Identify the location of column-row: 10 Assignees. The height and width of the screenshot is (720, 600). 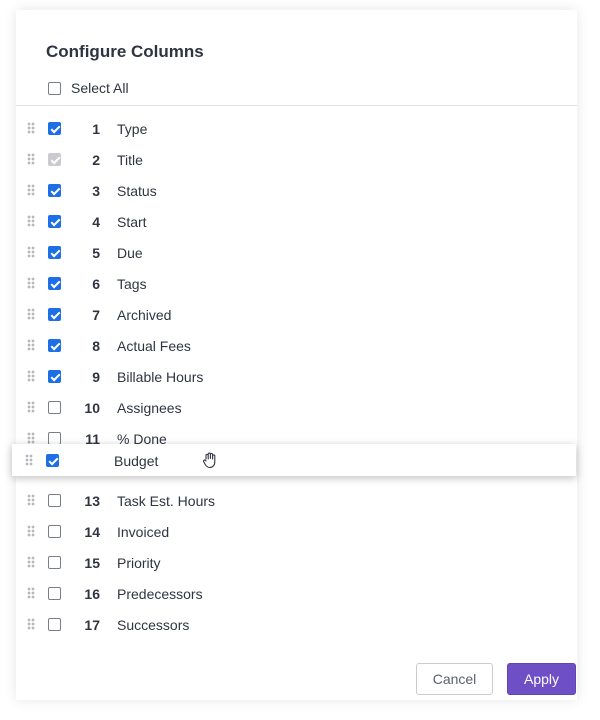
(296, 407).